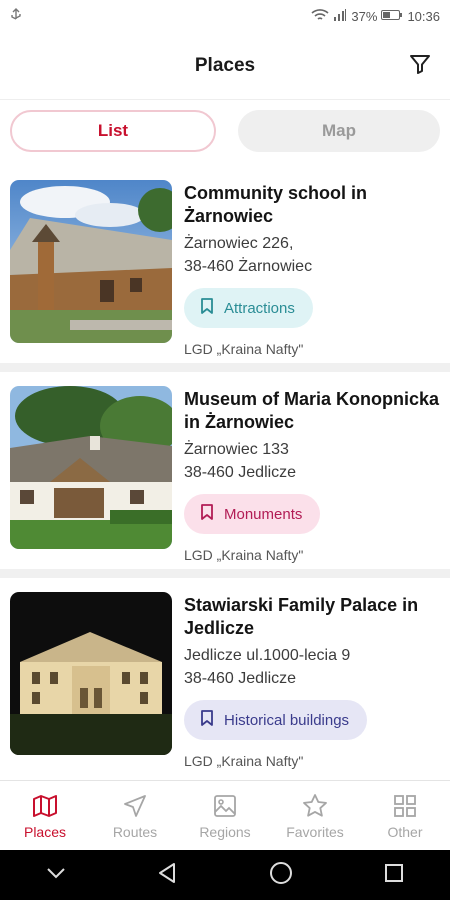 This screenshot has height=900, width=450. I want to click on tag-label: Monuments, so click(263, 514).